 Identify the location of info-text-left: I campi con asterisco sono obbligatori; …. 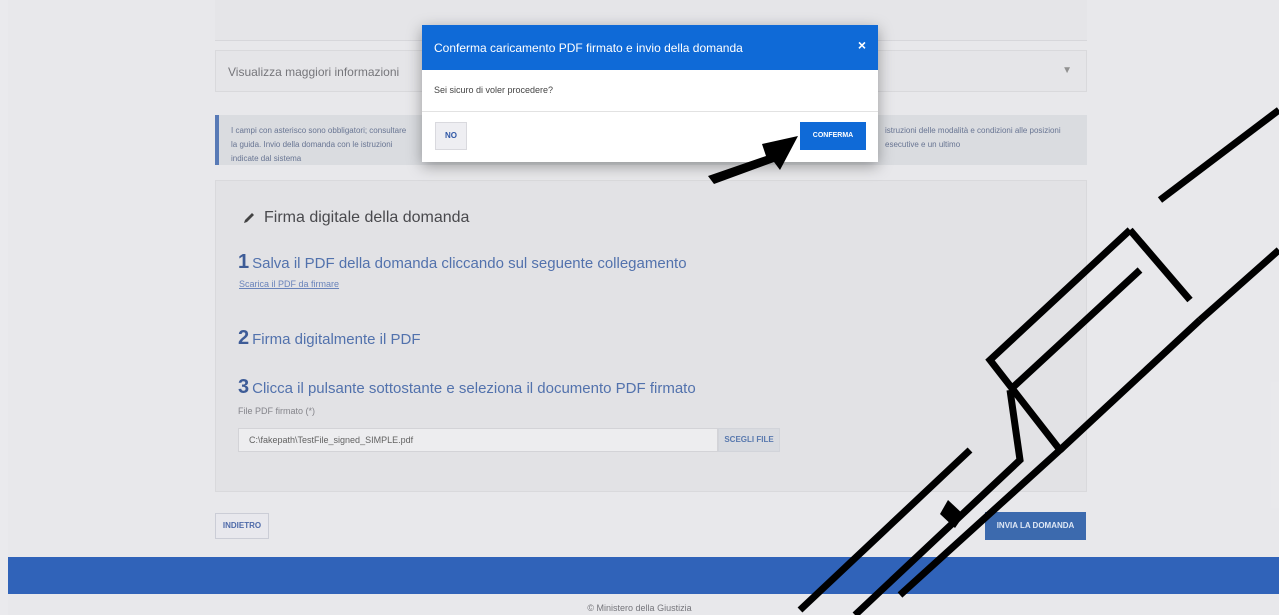
(319, 144).